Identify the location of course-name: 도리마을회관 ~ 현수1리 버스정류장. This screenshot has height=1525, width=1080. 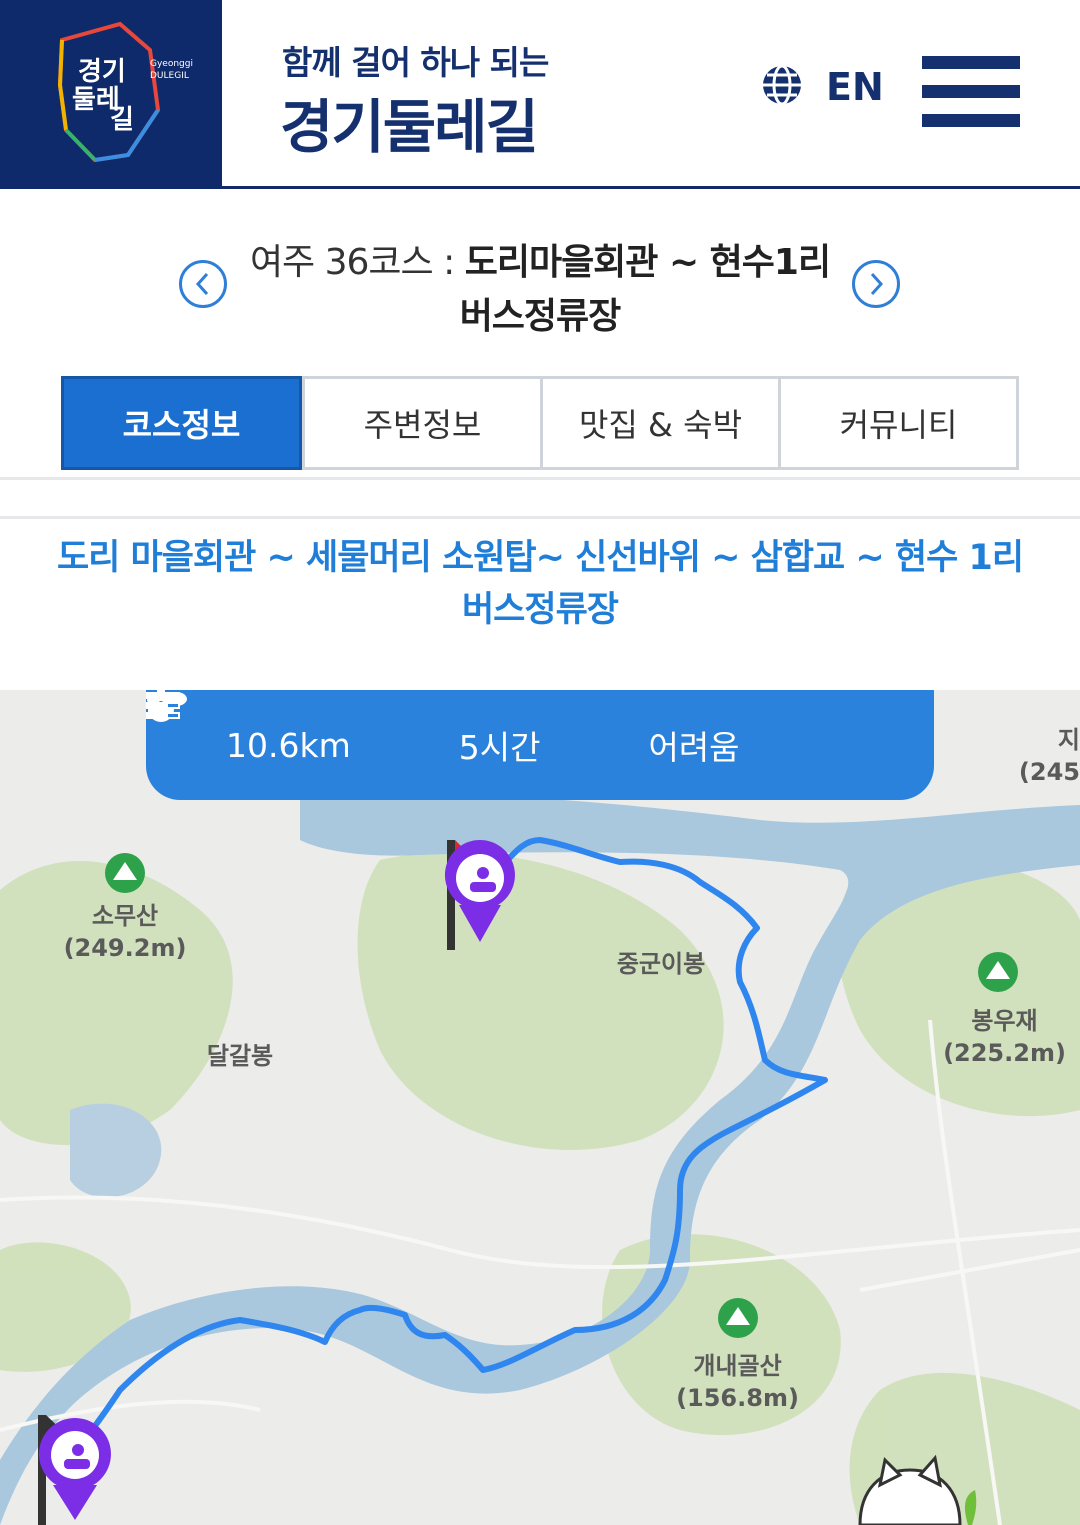
(645, 289).